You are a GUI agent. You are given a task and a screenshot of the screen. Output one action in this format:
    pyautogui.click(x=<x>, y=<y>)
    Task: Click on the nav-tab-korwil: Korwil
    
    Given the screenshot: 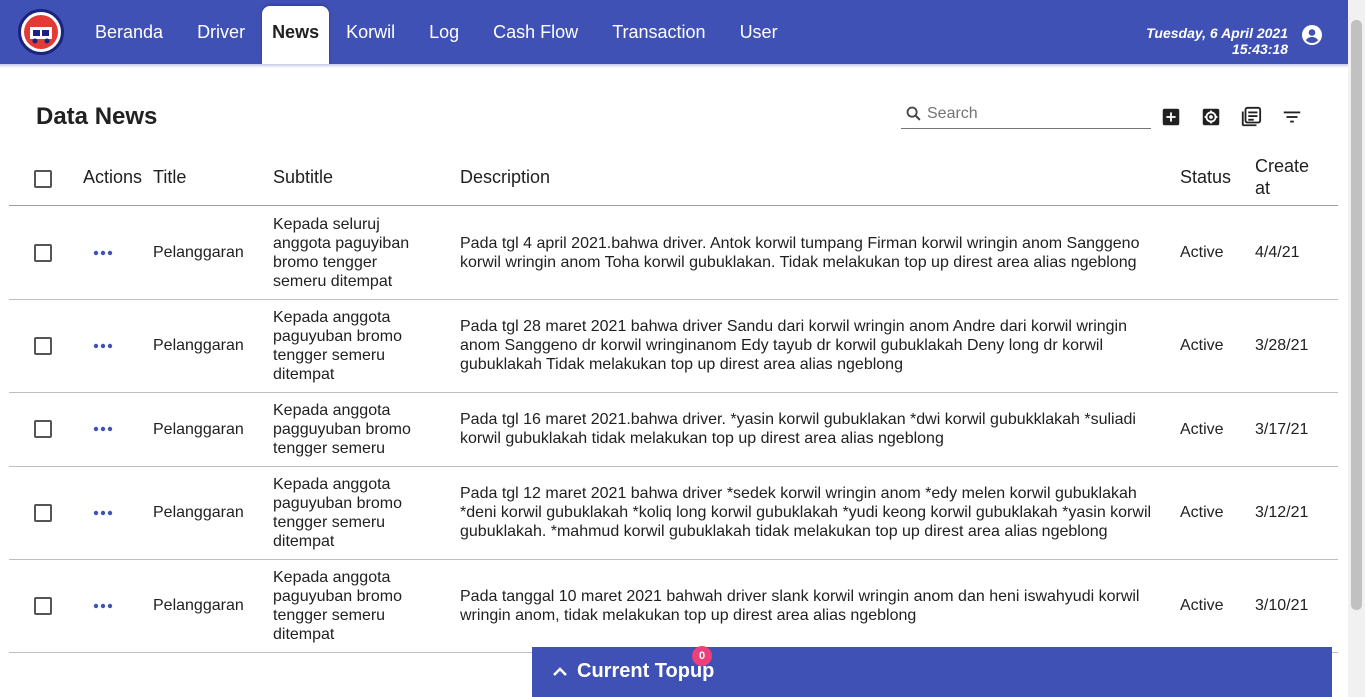 What is the action you would take?
    pyautogui.click(x=370, y=32)
    